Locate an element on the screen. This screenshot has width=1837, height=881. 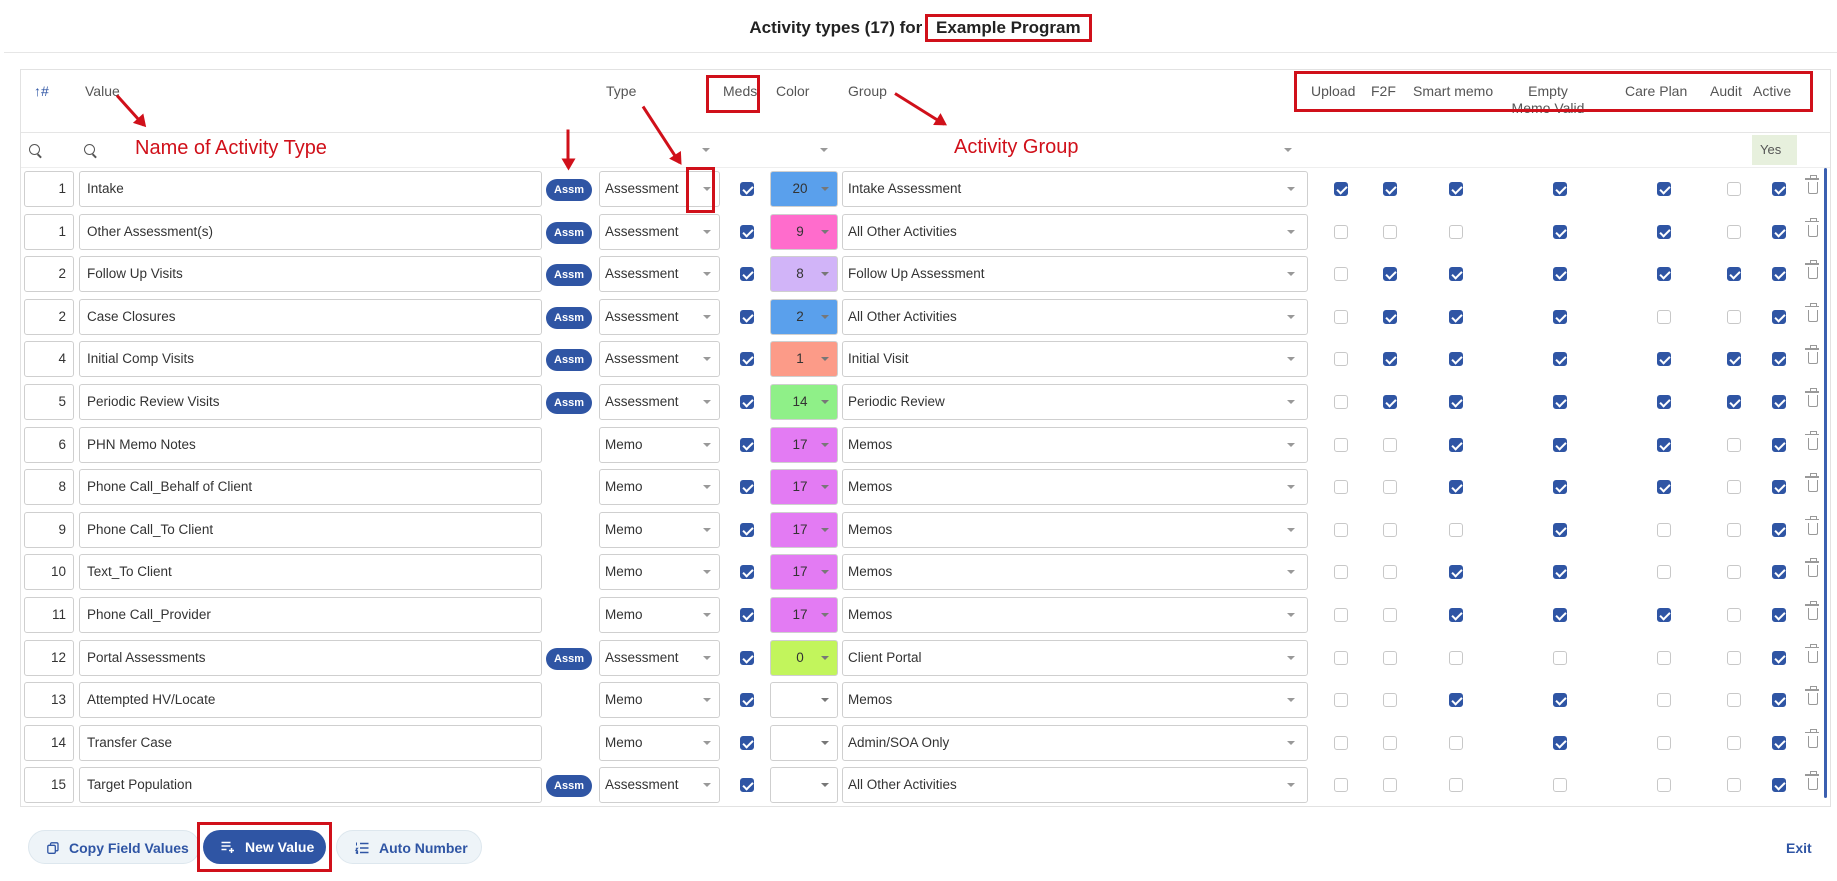
color-select: 8 is located at coordinates (804, 274).